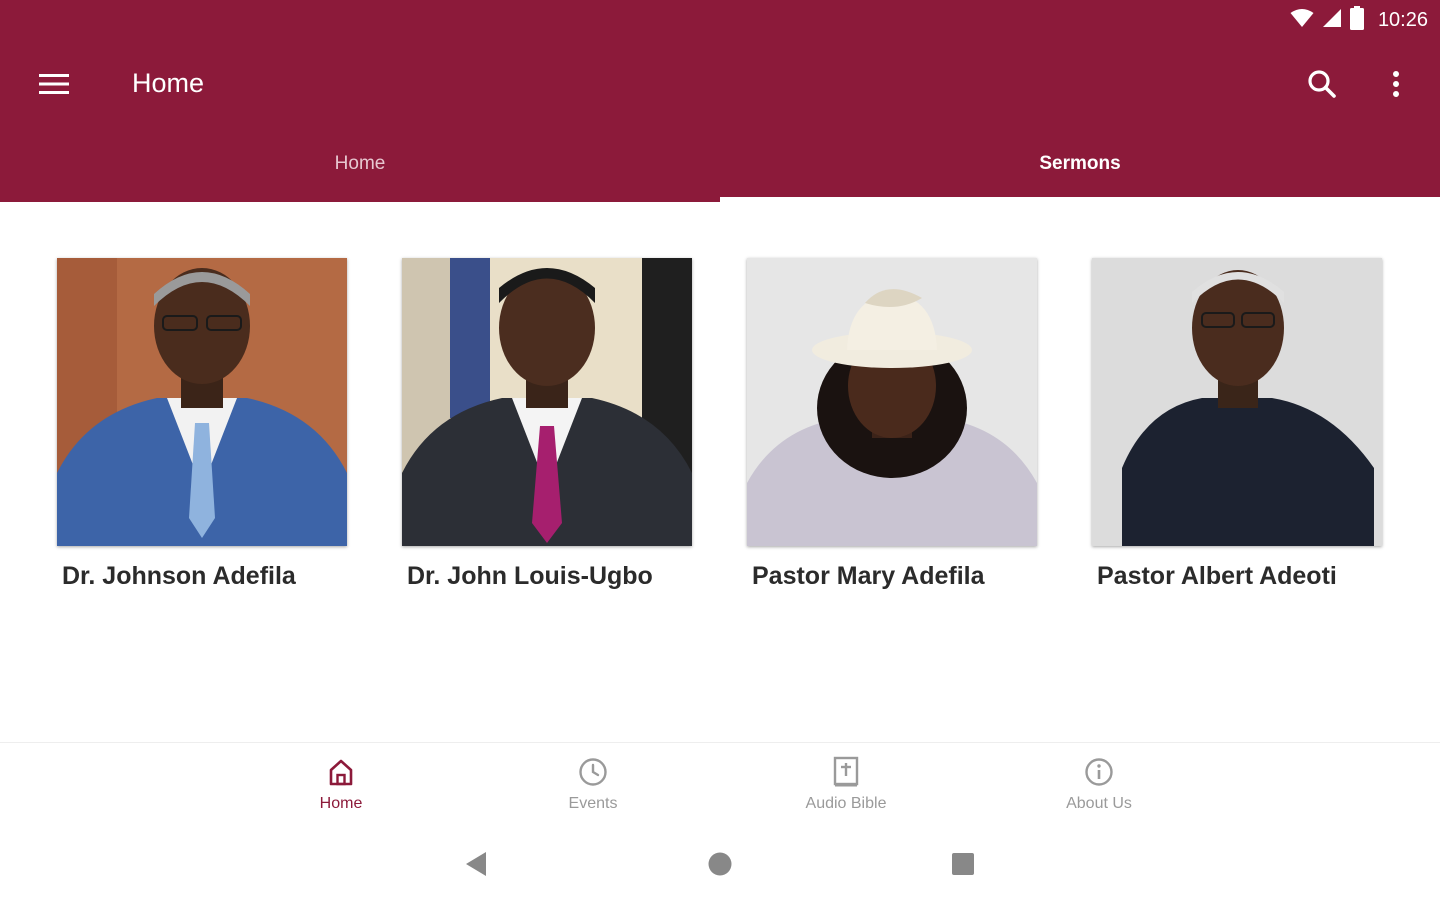  What do you see at coordinates (341, 772) in the screenshot?
I see `home-icon` at bounding box center [341, 772].